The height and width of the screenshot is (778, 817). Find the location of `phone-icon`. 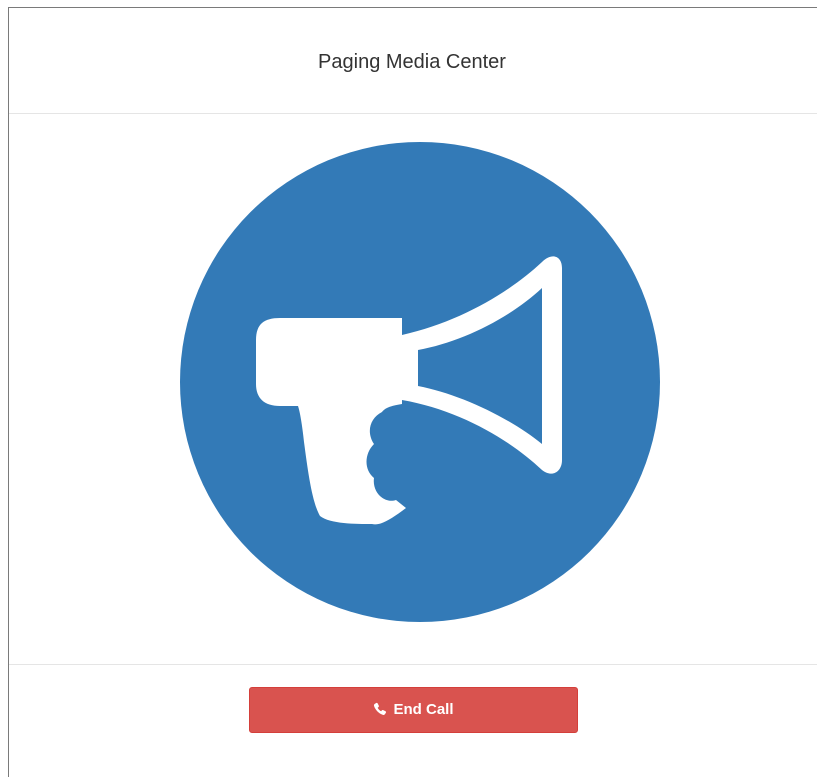

phone-icon is located at coordinates (380, 709).